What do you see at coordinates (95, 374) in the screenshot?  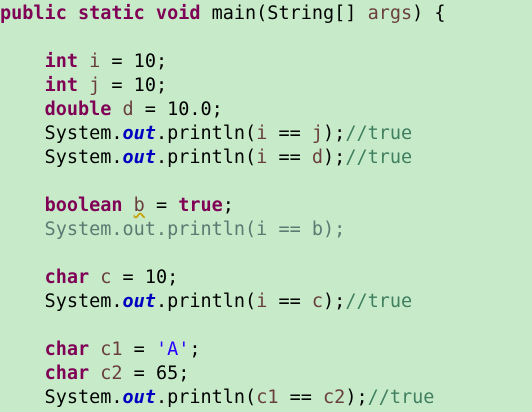 I see `code-line: char c2 = 65;` at bounding box center [95, 374].